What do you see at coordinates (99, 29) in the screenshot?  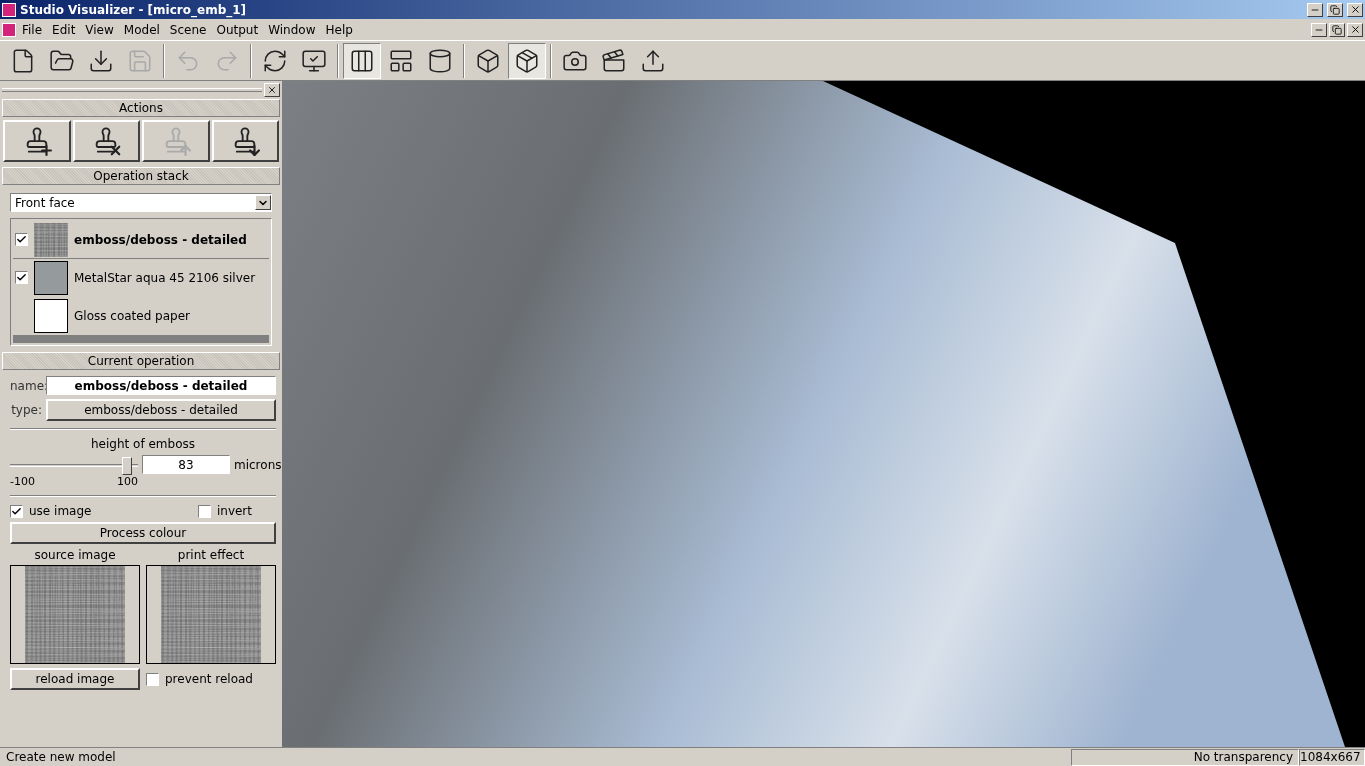 I see `menu-item: View` at bounding box center [99, 29].